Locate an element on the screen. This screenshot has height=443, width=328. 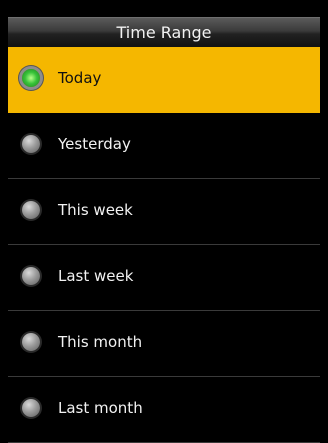
title-bar: Time Range is located at coordinates (164, 32).